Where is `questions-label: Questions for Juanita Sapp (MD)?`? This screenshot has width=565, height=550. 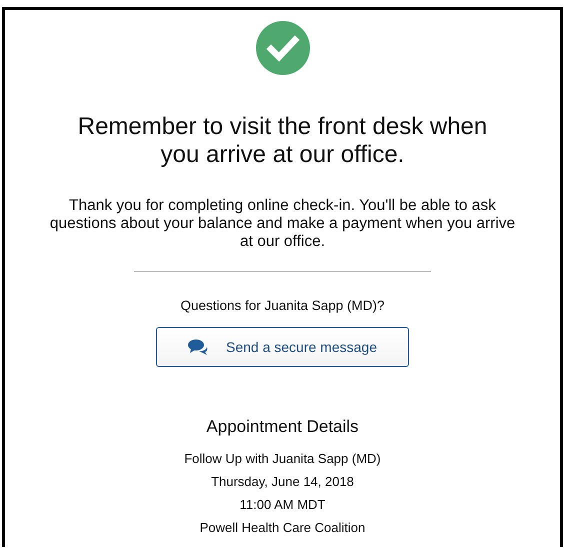
questions-label: Questions for Juanita Sapp (MD)? is located at coordinates (282, 305).